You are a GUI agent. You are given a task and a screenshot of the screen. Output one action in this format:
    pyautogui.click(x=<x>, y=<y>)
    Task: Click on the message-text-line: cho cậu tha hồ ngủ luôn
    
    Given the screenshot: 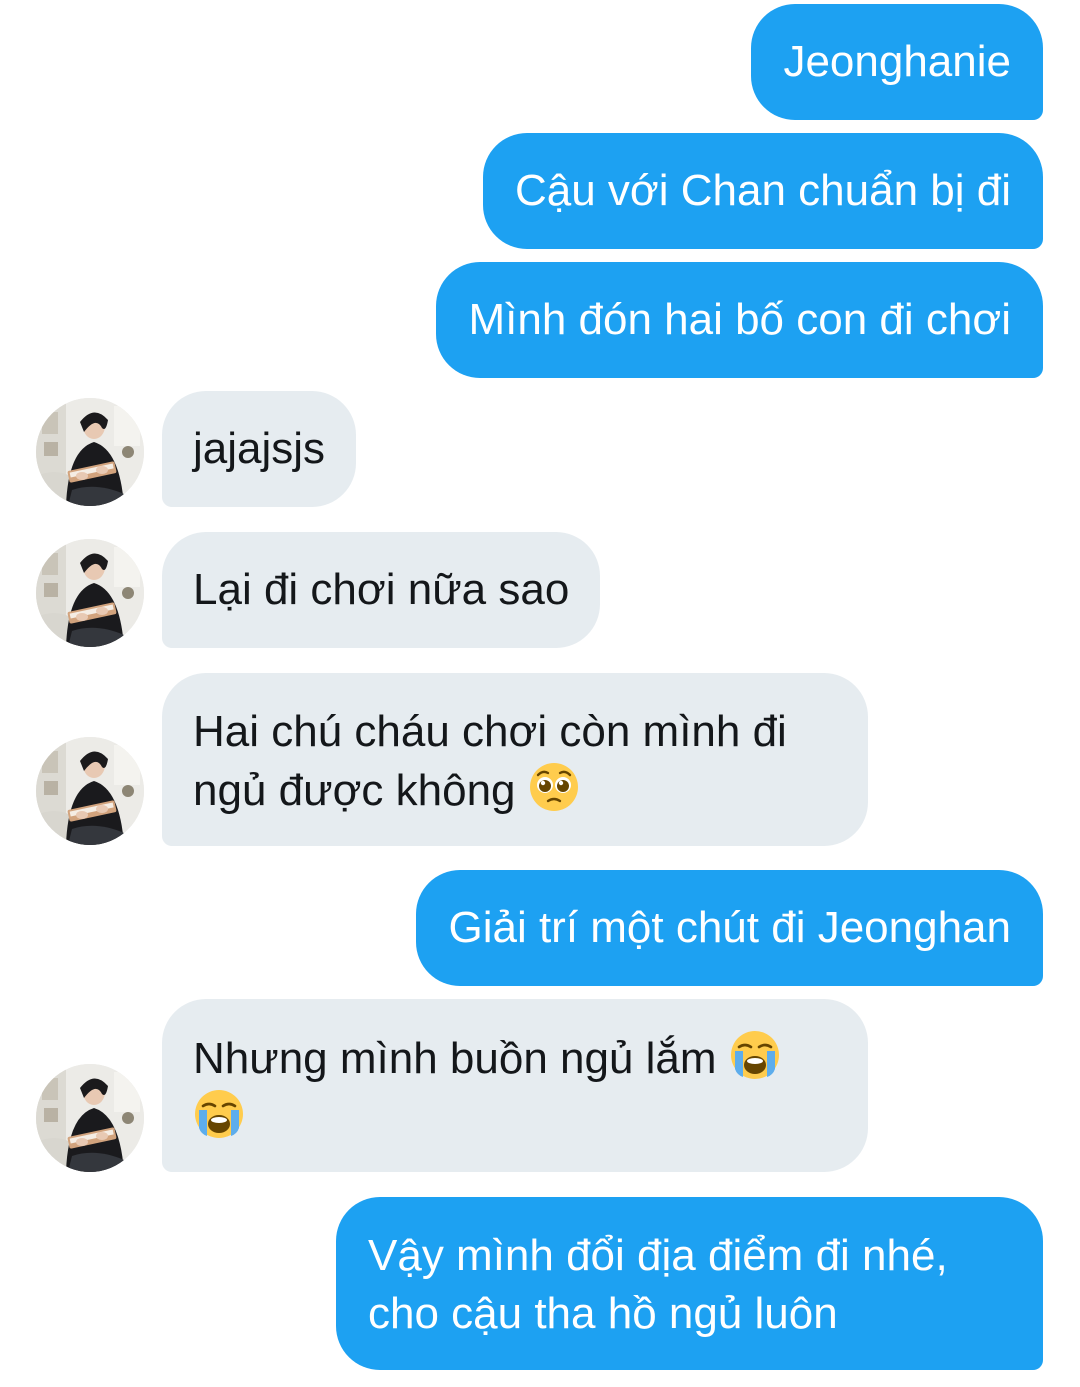 What is the action you would take?
    pyautogui.click(x=603, y=1313)
    